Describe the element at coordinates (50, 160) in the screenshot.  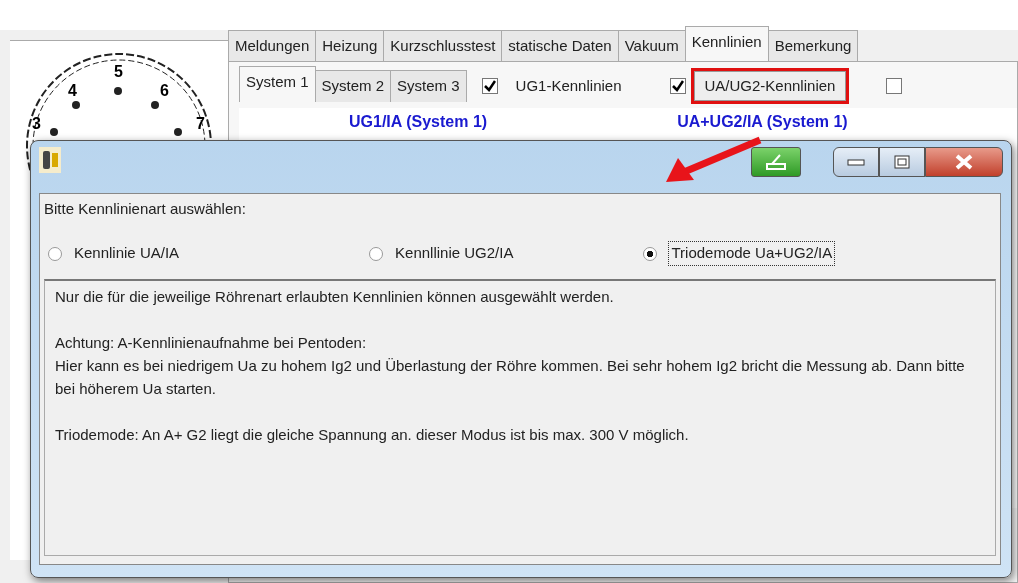
I see `tube-icon` at that location.